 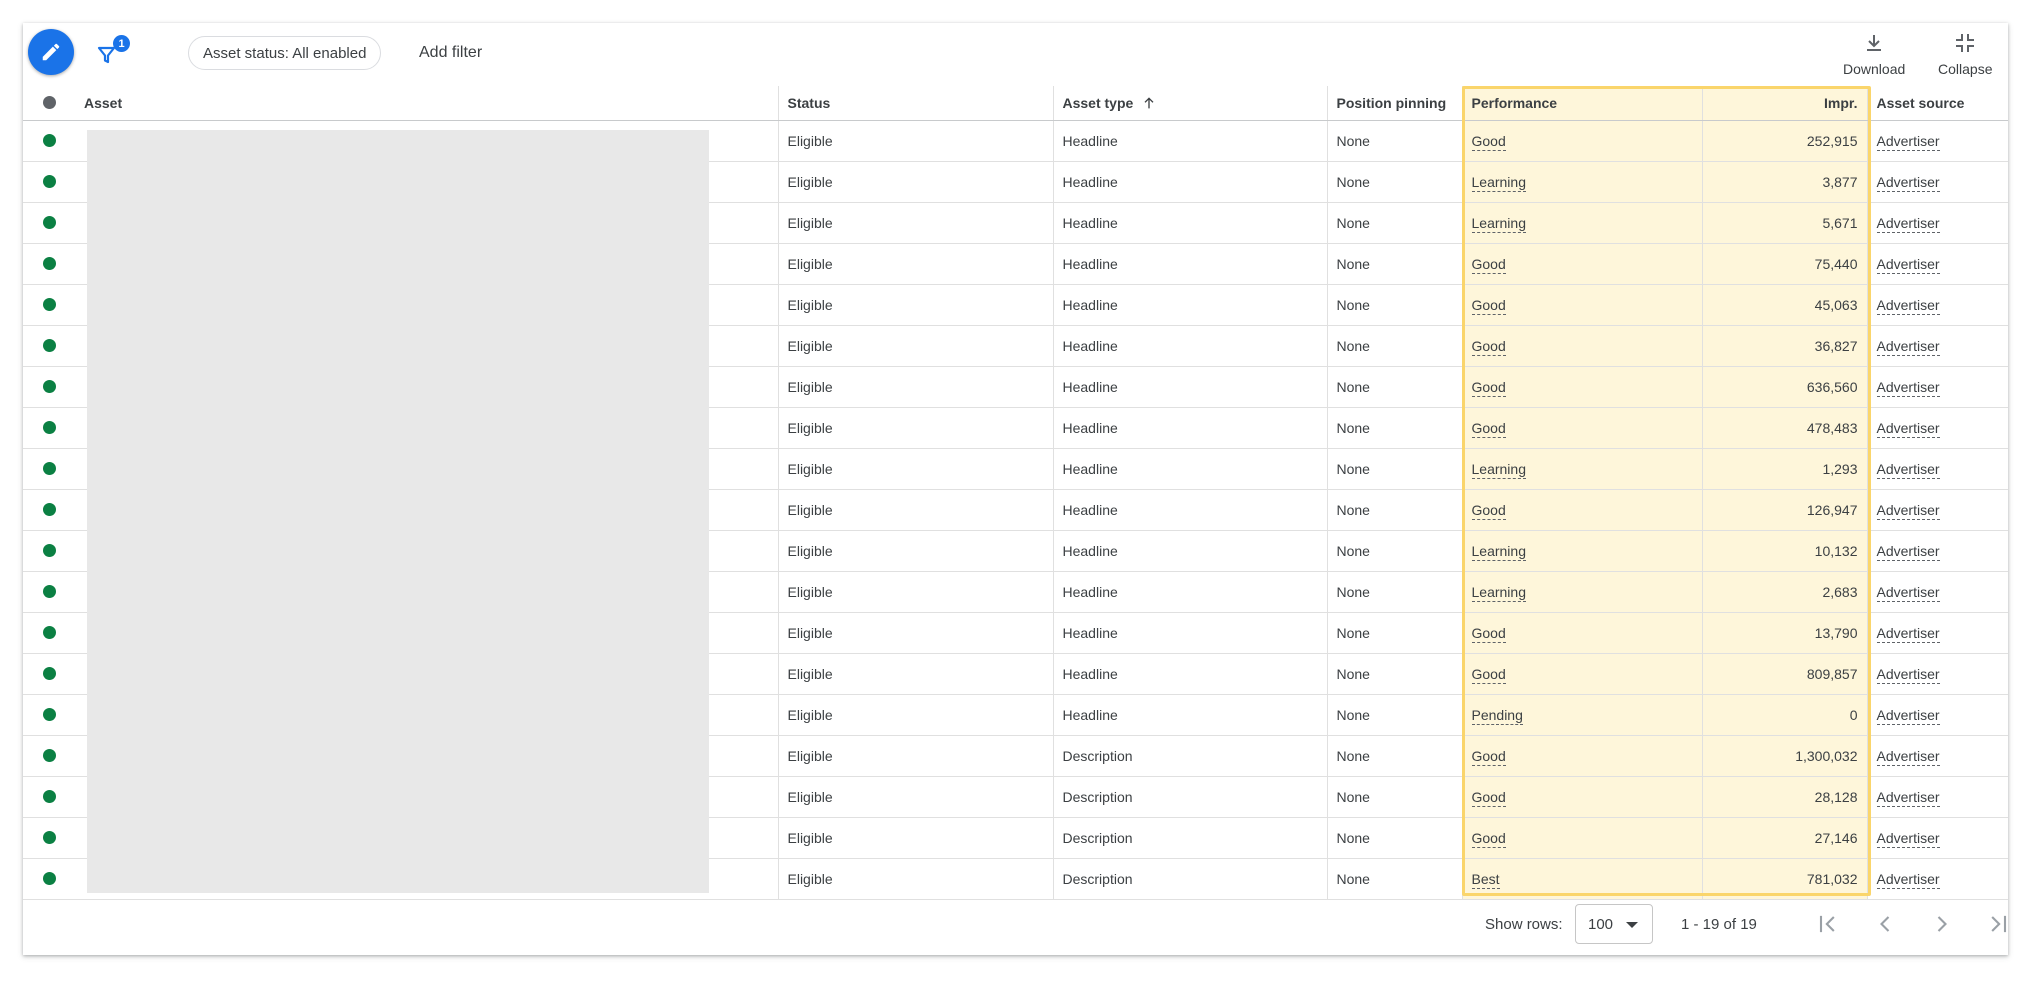 What do you see at coordinates (426, 103) in the screenshot?
I see `column-header-asset: Asset` at bounding box center [426, 103].